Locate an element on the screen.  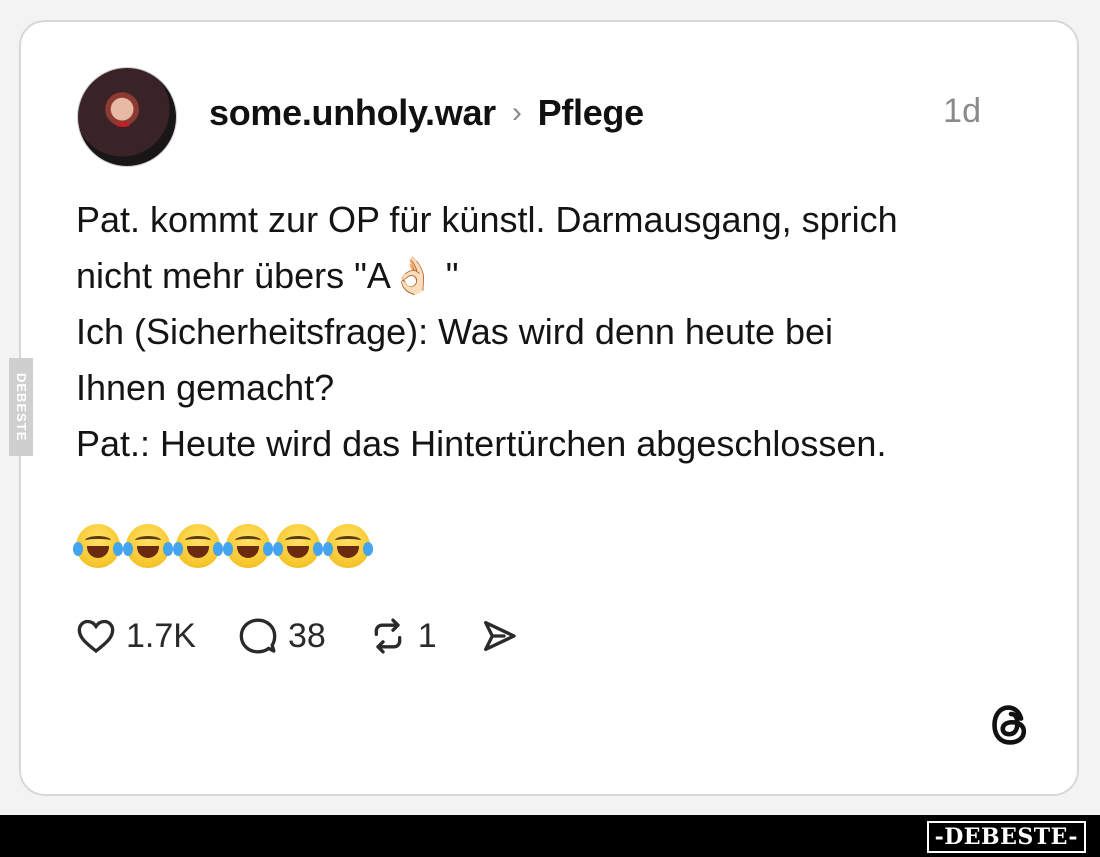
send-icon is located at coordinates (499, 636).